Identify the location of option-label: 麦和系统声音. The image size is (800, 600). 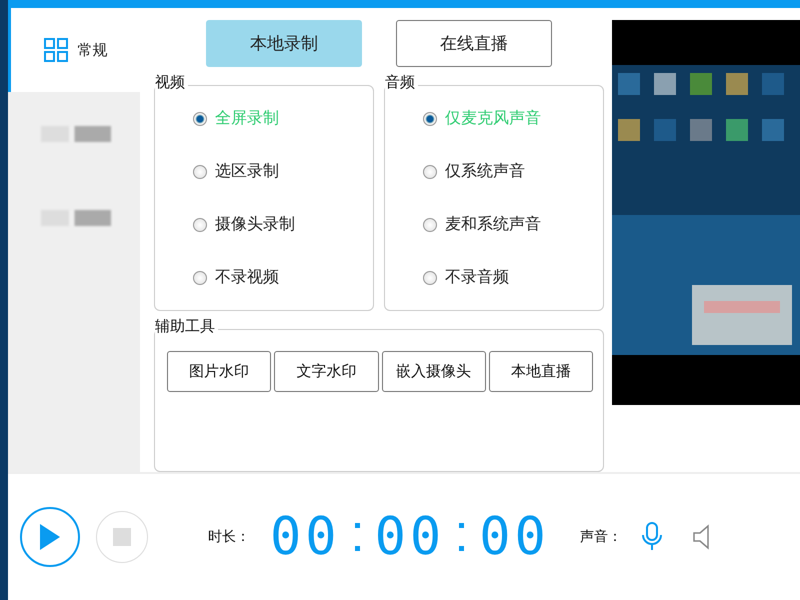
(493, 224).